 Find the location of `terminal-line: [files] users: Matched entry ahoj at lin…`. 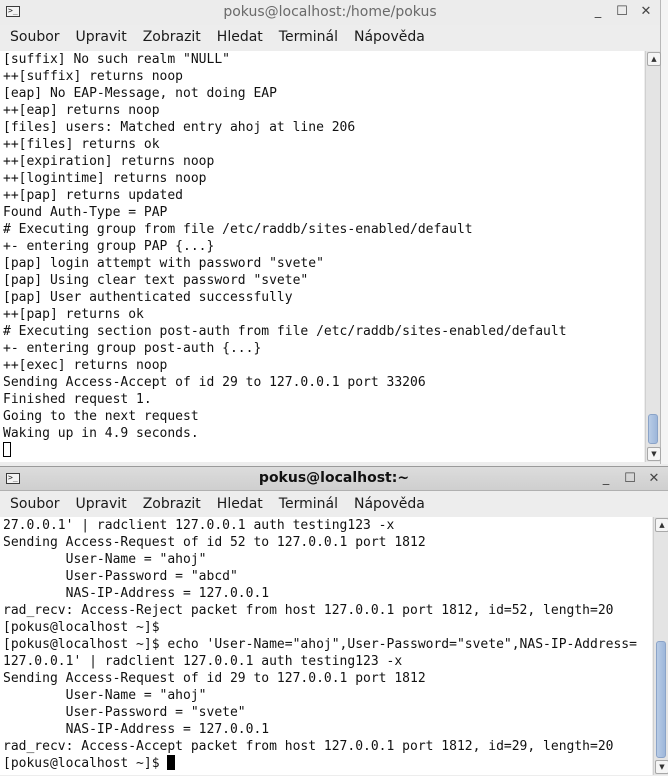

terminal-line: [files] users: Matched entry ahoj at lin… is located at coordinates (179, 127).